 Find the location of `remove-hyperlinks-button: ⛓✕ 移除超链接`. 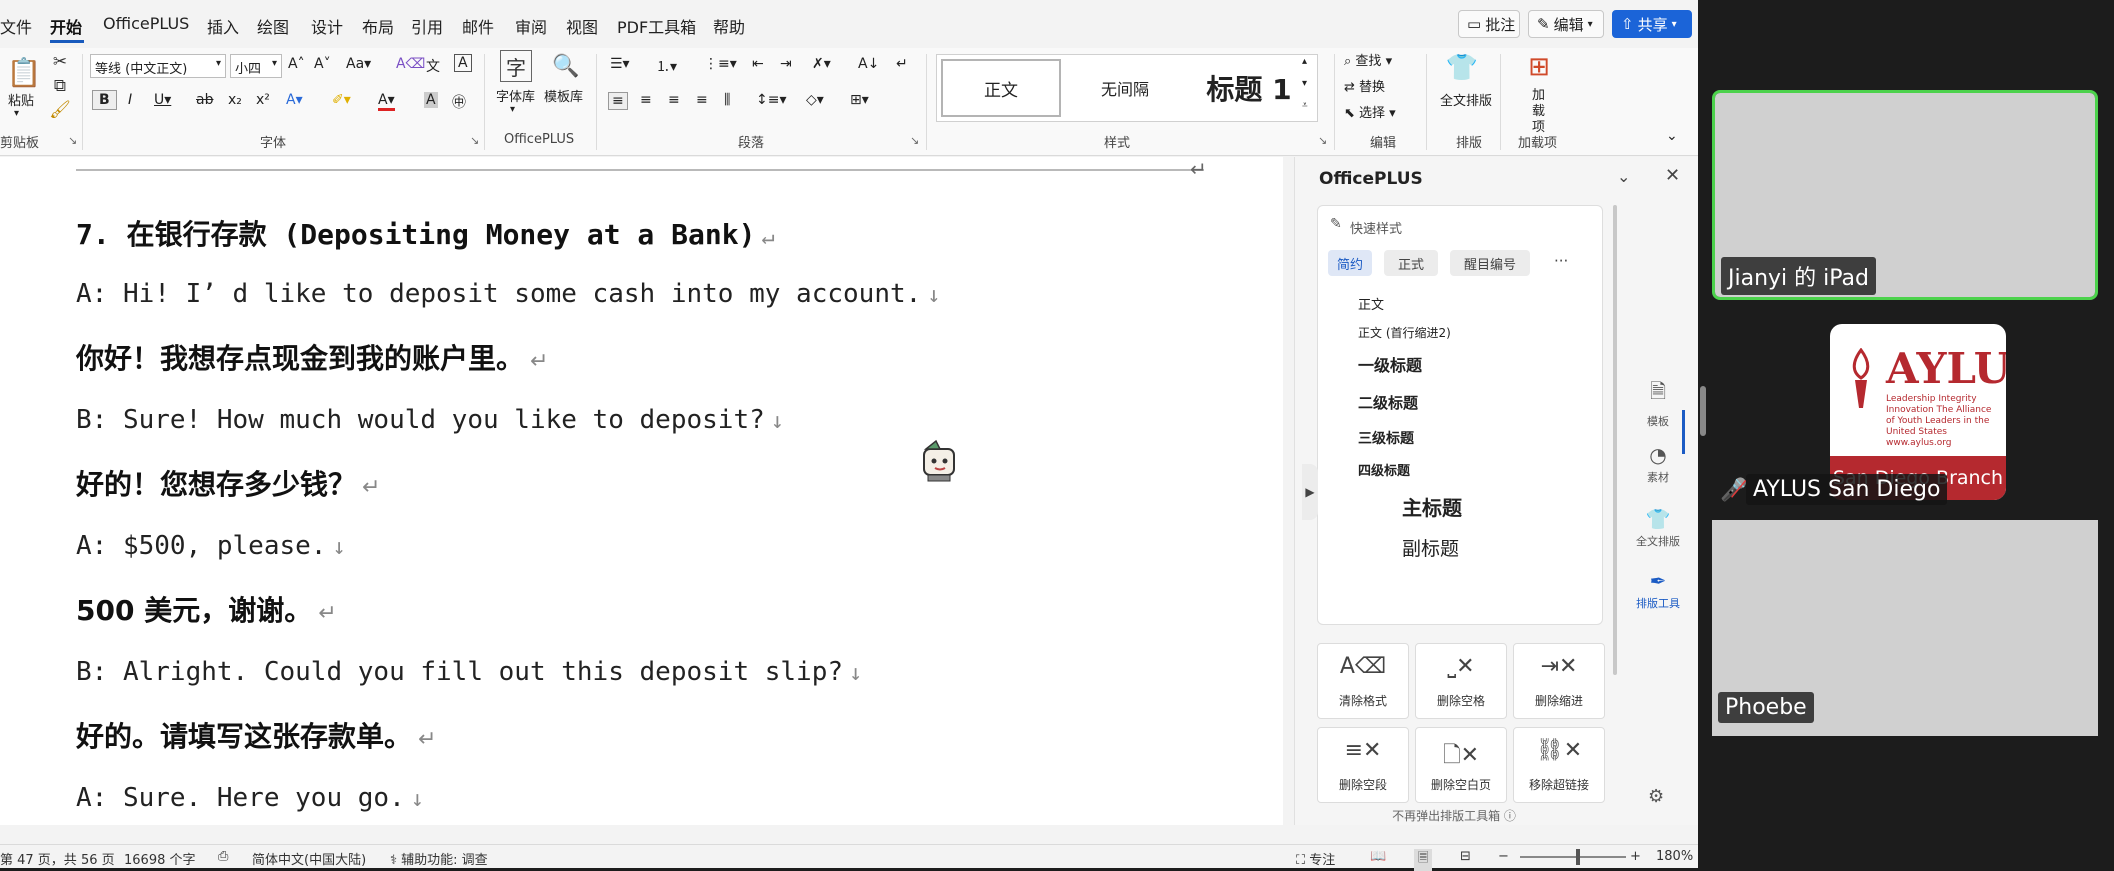

remove-hyperlinks-button: ⛓✕ 移除超链接 is located at coordinates (1559, 765).